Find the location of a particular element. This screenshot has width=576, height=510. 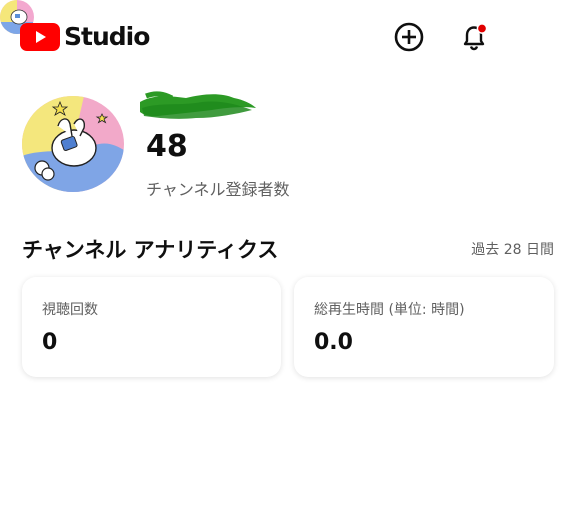

analytics-period: 過去 28 日間 is located at coordinates (512, 250).